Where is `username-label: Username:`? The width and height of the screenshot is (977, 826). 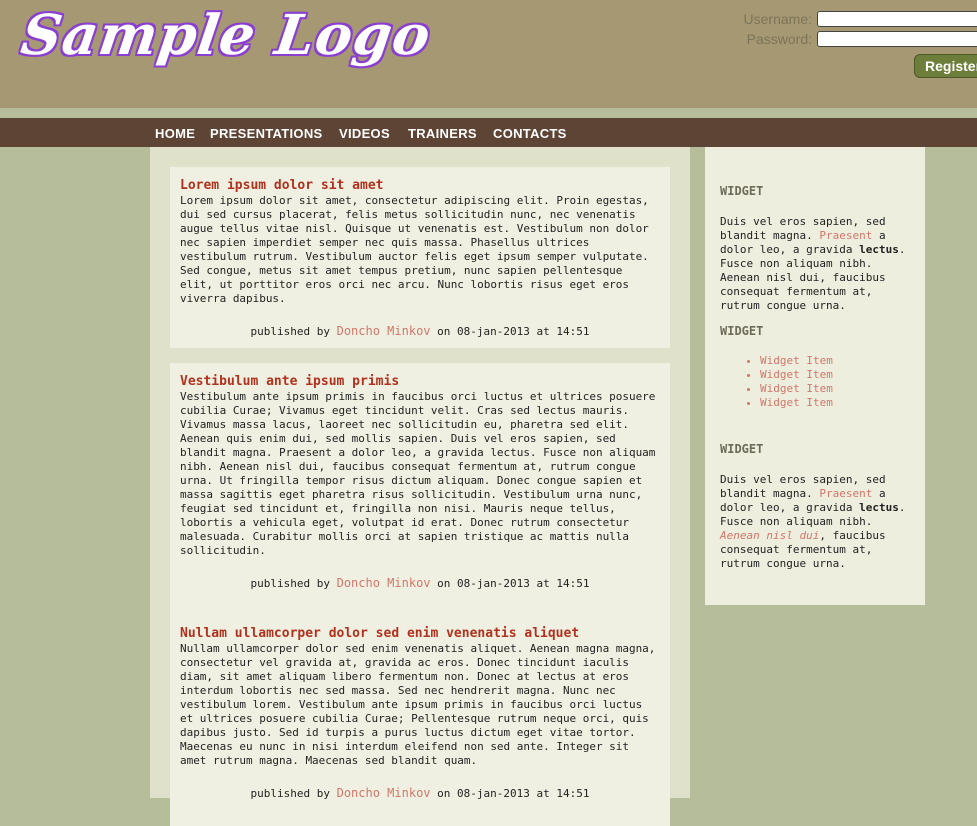 username-label: Username: is located at coordinates (777, 19).